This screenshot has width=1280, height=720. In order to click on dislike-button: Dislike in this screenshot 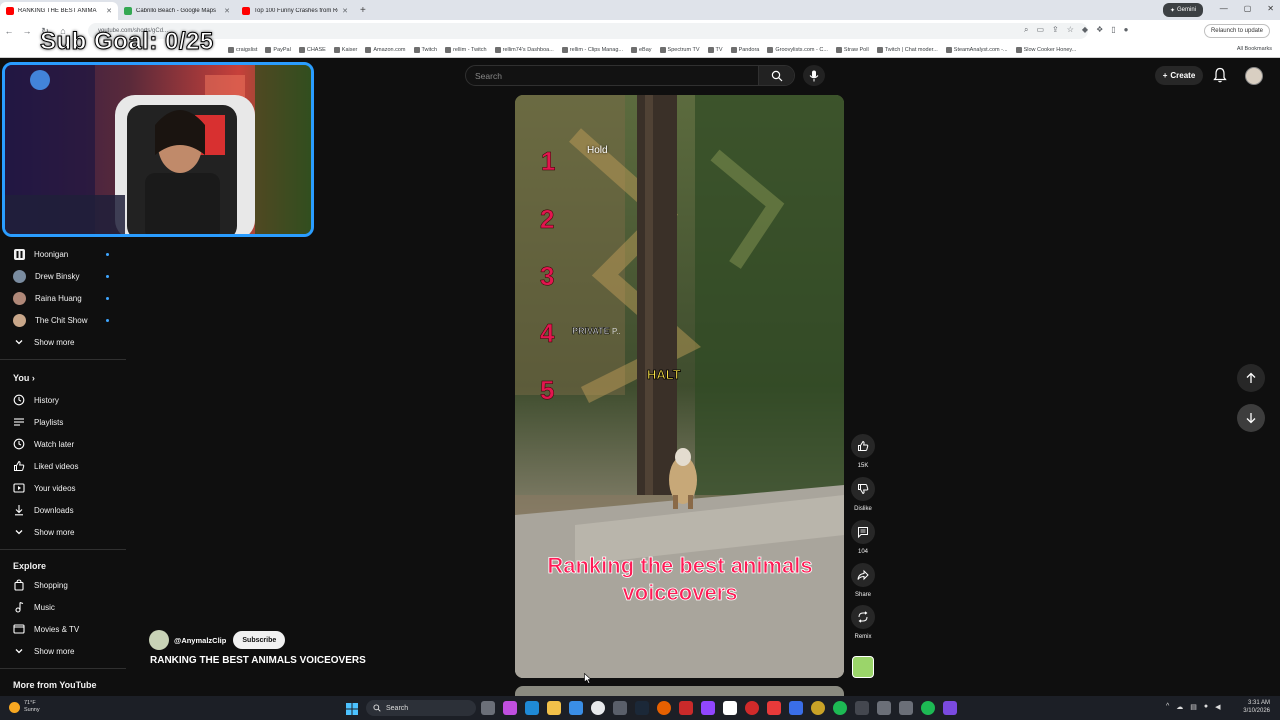, I will do `click(863, 494)`.